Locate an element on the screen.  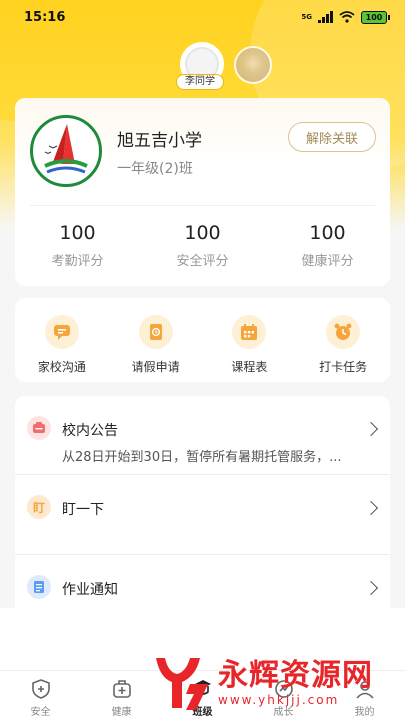
health-score-value: 100 is located at coordinates (327, 233).